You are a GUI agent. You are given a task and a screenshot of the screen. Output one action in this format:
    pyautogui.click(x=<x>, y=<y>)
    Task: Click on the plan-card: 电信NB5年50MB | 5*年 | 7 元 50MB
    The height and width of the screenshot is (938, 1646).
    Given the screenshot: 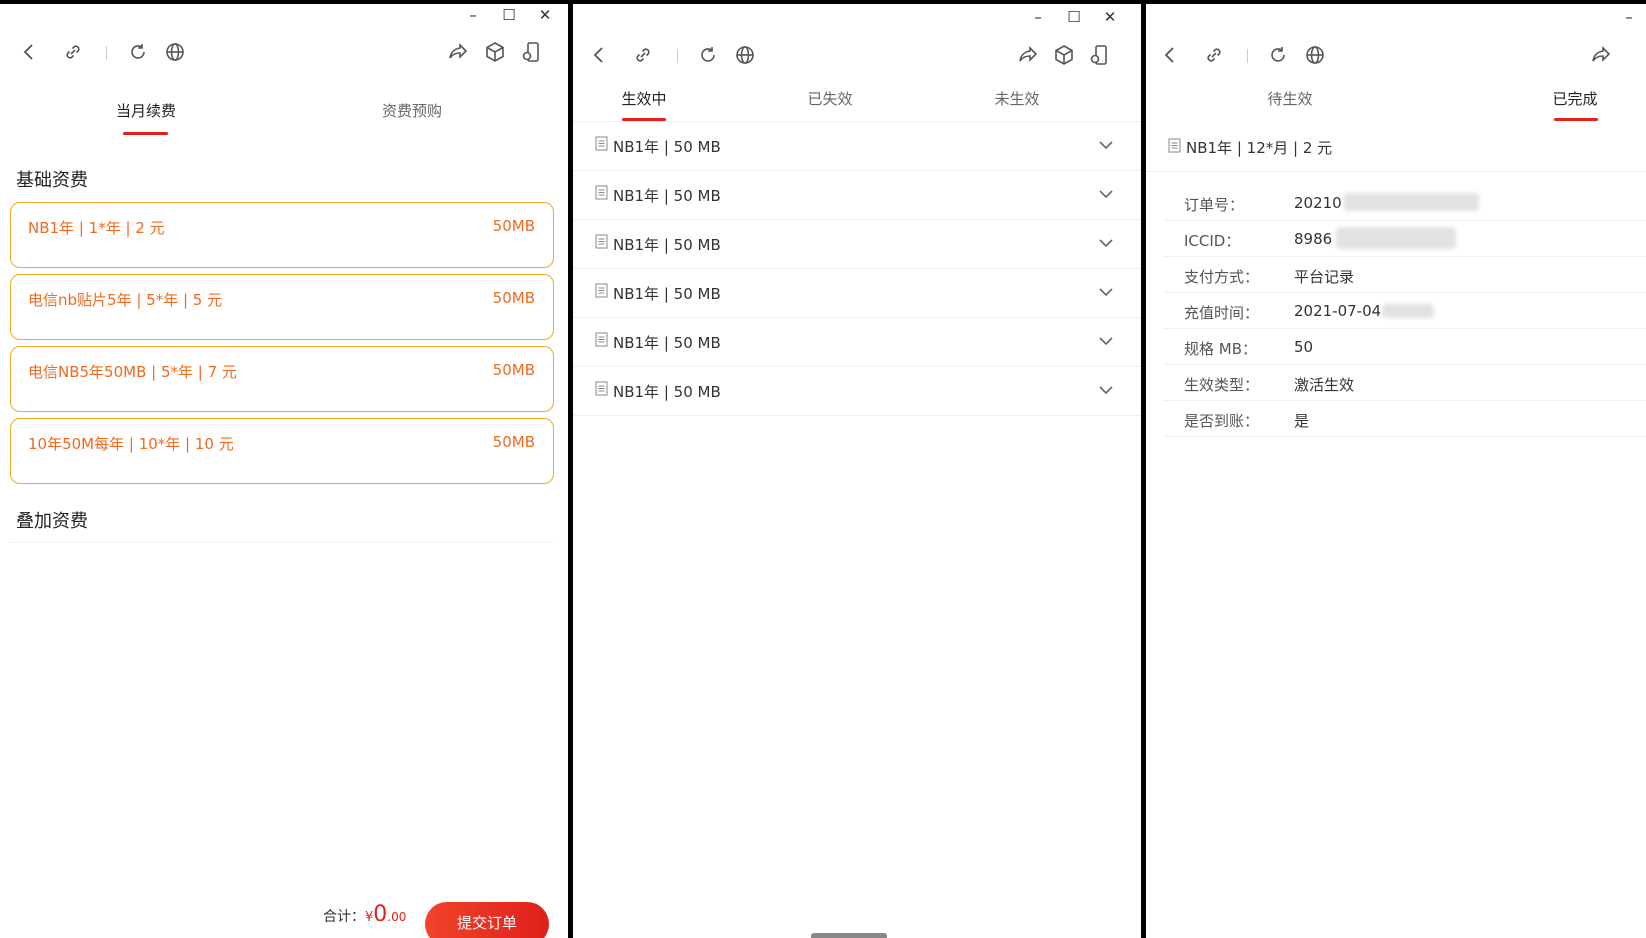 What is the action you would take?
    pyautogui.click(x=282, y=379)
    